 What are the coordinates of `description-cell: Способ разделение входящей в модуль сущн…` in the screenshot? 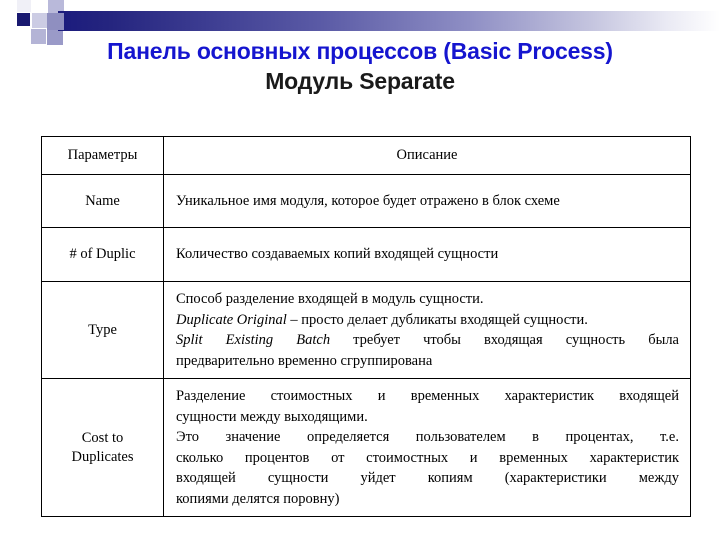 It's located at (427, 330).